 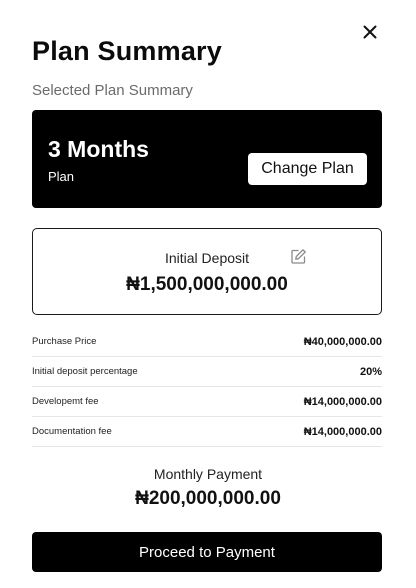 I want to click on proceed-to-payment-button: Proceed to Payment, so click(x=207, y=552).